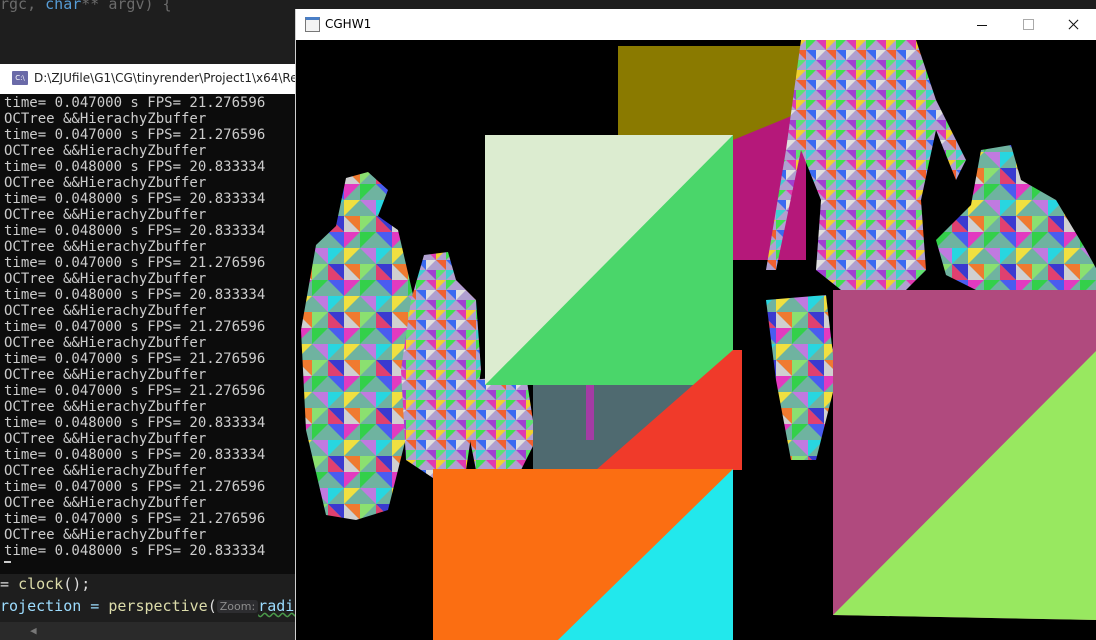 The image size is (1096, 640). What do you see at coordinates (590, 412) in the screenshot?
I see `bar-purple` at bounding box center [590, 412].